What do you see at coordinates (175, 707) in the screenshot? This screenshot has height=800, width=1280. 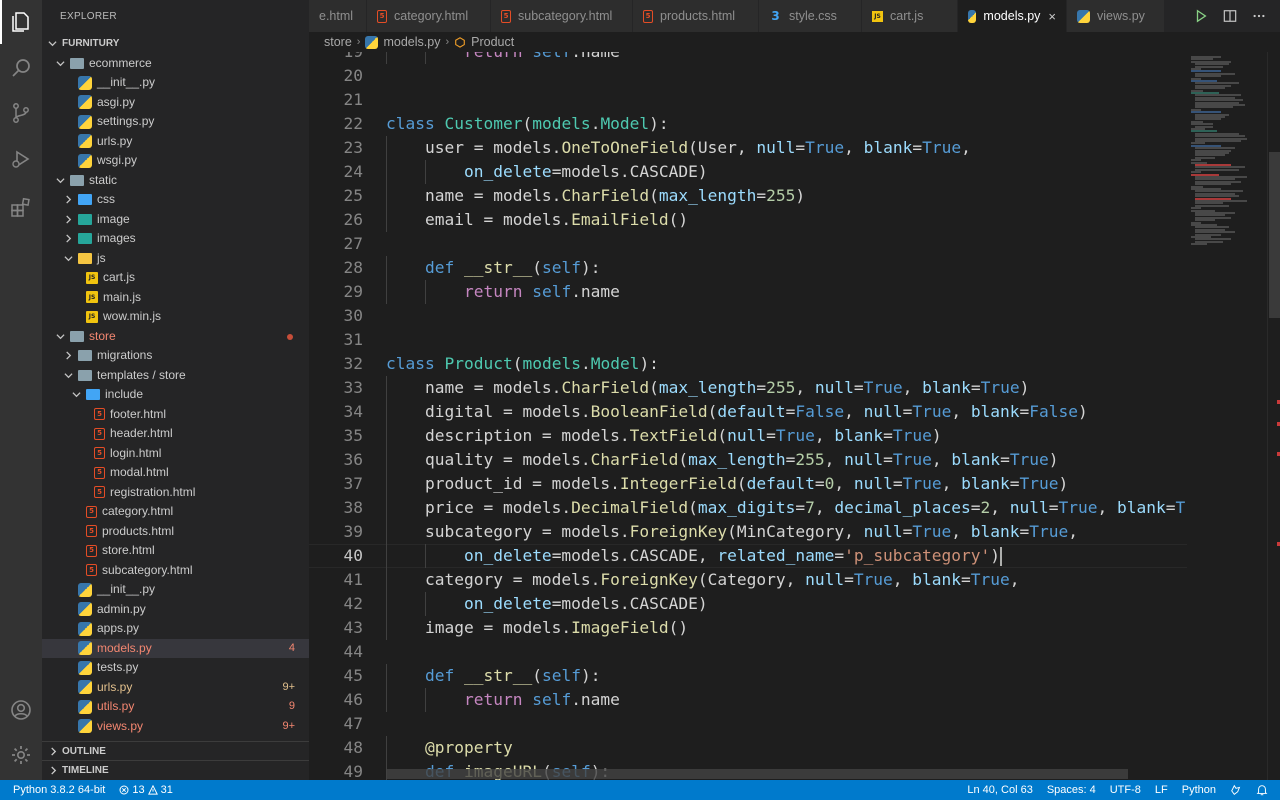 I see `tree-file-utils-py: utils.py 9` at bounding box center [175, 707].